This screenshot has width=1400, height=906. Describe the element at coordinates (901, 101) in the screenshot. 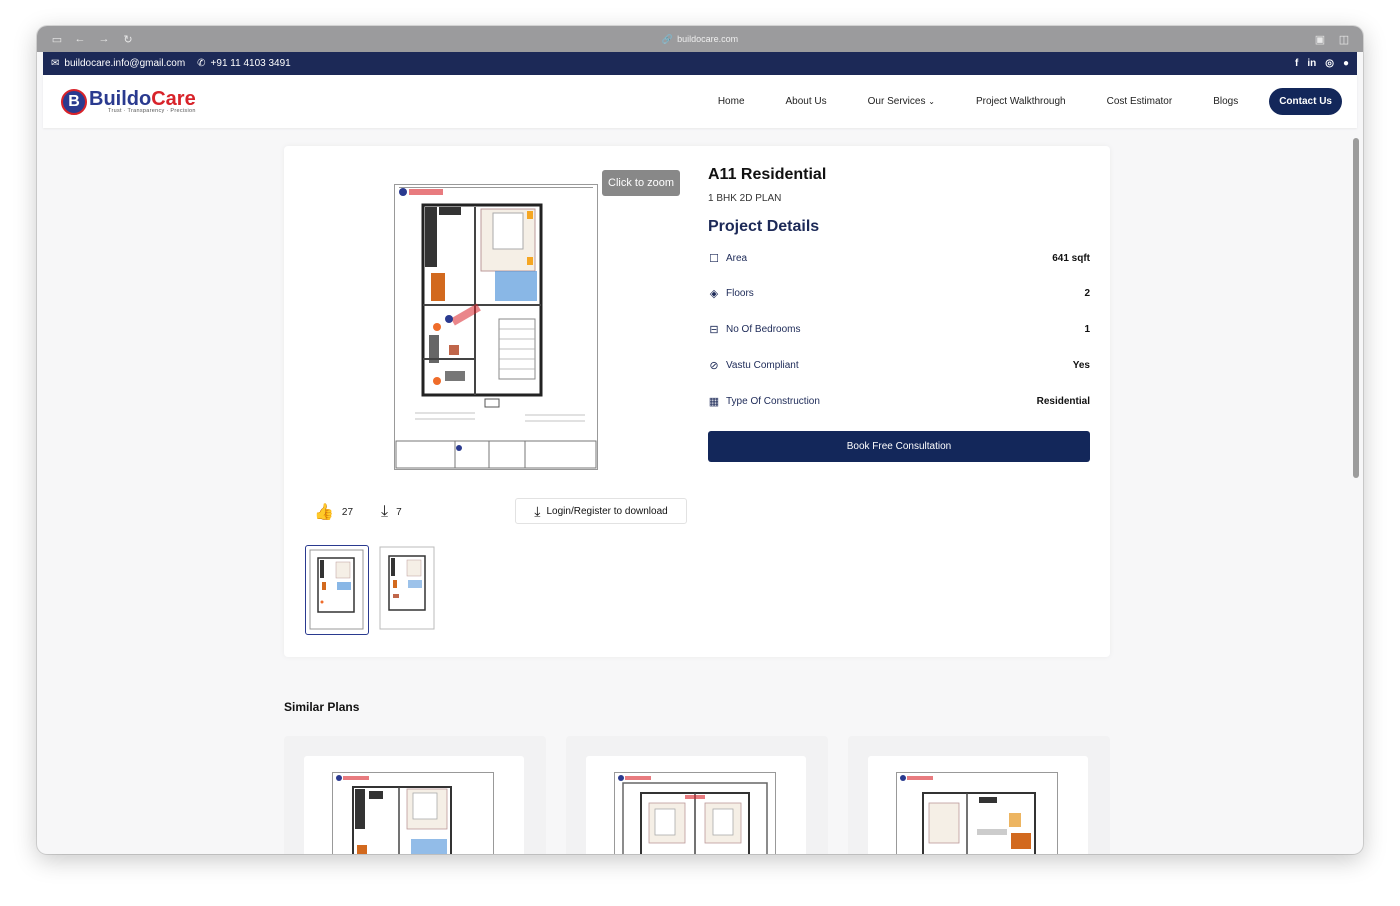

I see `nav-services: Our Services ⌄` at that location.